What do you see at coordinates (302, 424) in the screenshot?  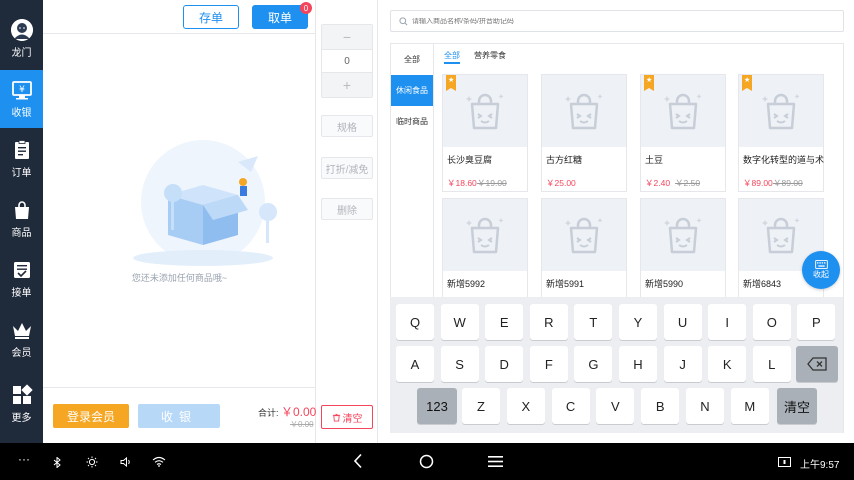 I see `total-original: ￥0.00` at bounding box center [302, 424].